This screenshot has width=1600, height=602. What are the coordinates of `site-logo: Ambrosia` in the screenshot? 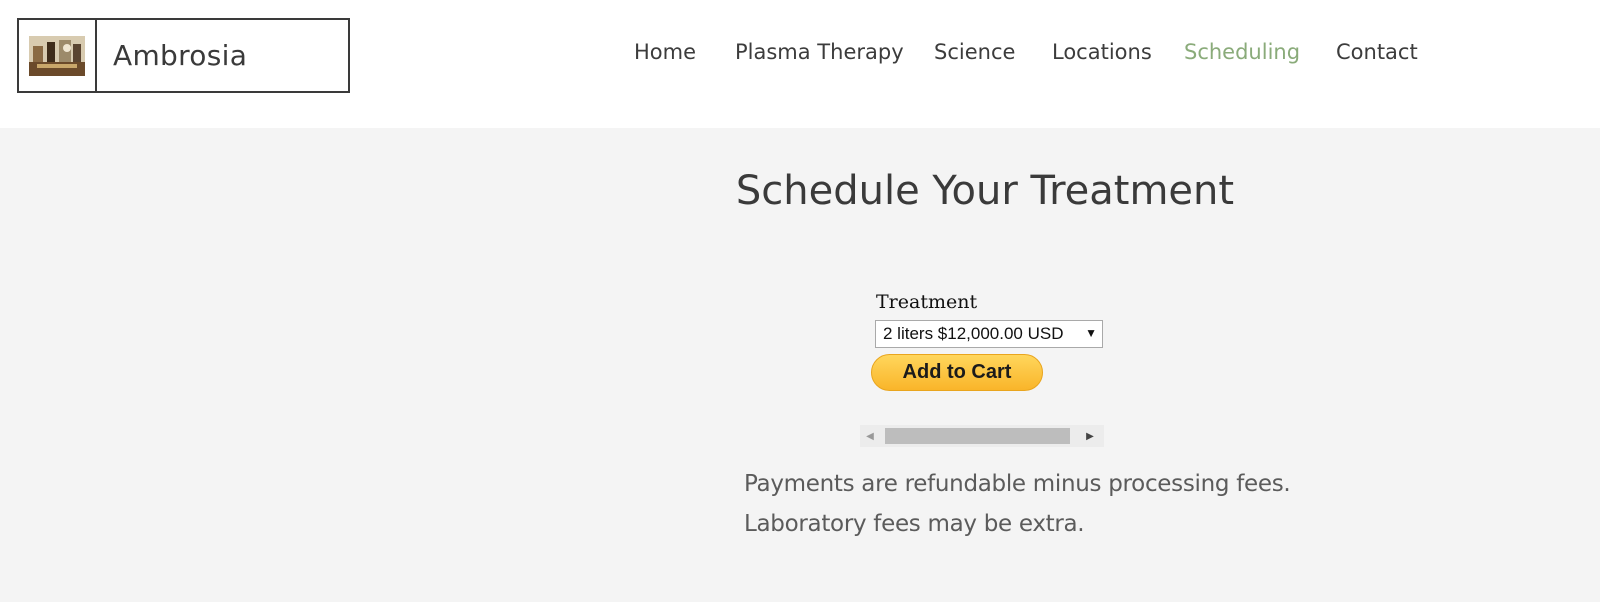 It's located at (183, 55).